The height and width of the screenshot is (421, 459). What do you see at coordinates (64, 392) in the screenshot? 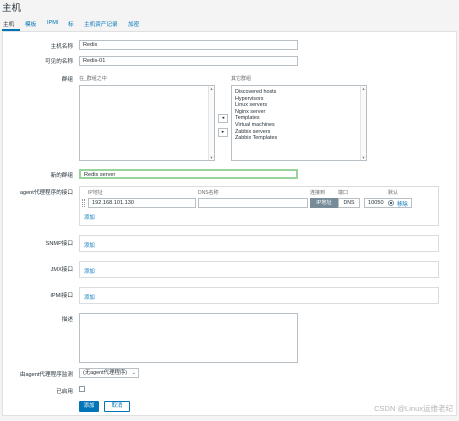
I see `enabled-label: 已启用` at bounding box center [64, 392].